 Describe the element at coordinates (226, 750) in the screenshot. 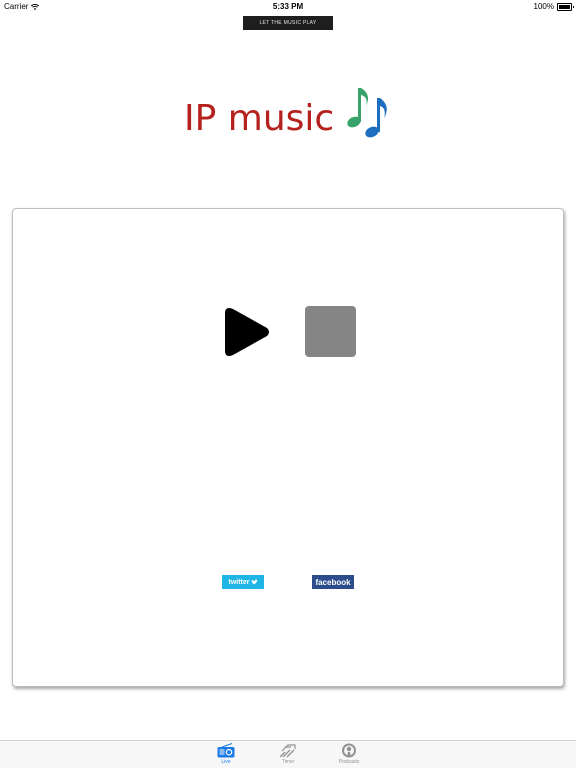

I see `radio-icon` at that location.